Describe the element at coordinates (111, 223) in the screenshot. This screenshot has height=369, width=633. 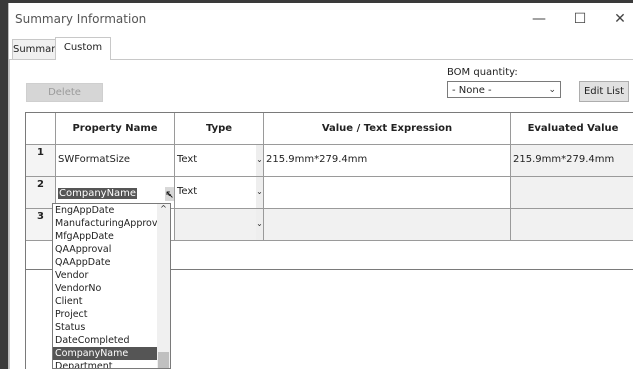
I see `dropdown-item: ManufacturingApproval` at that location.